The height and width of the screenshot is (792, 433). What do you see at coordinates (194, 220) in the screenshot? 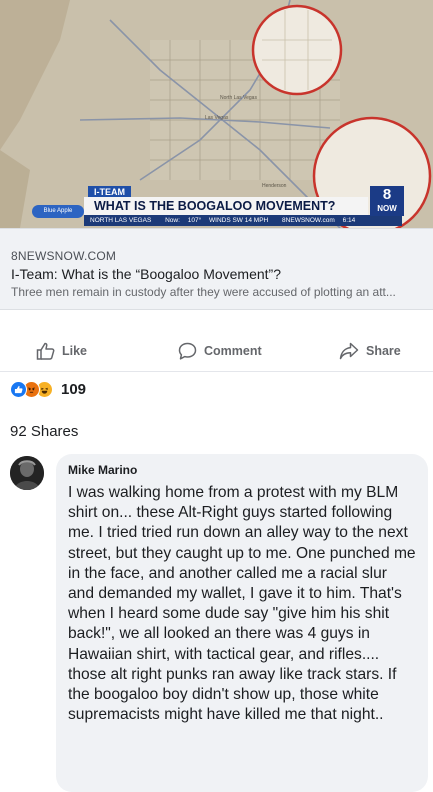
I see `weather-temp: 107°` at bounding box center [194, 220].